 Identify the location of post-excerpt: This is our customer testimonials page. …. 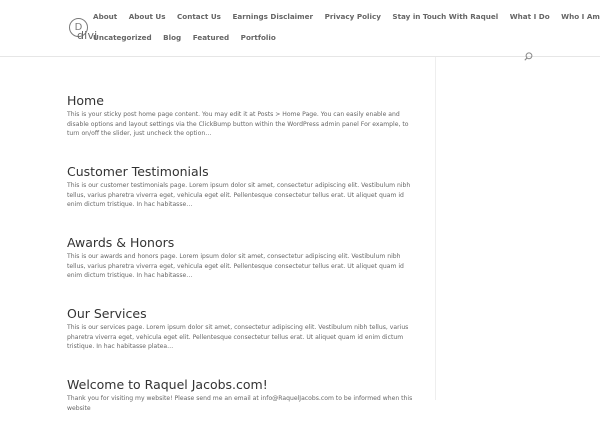
(239, 195).